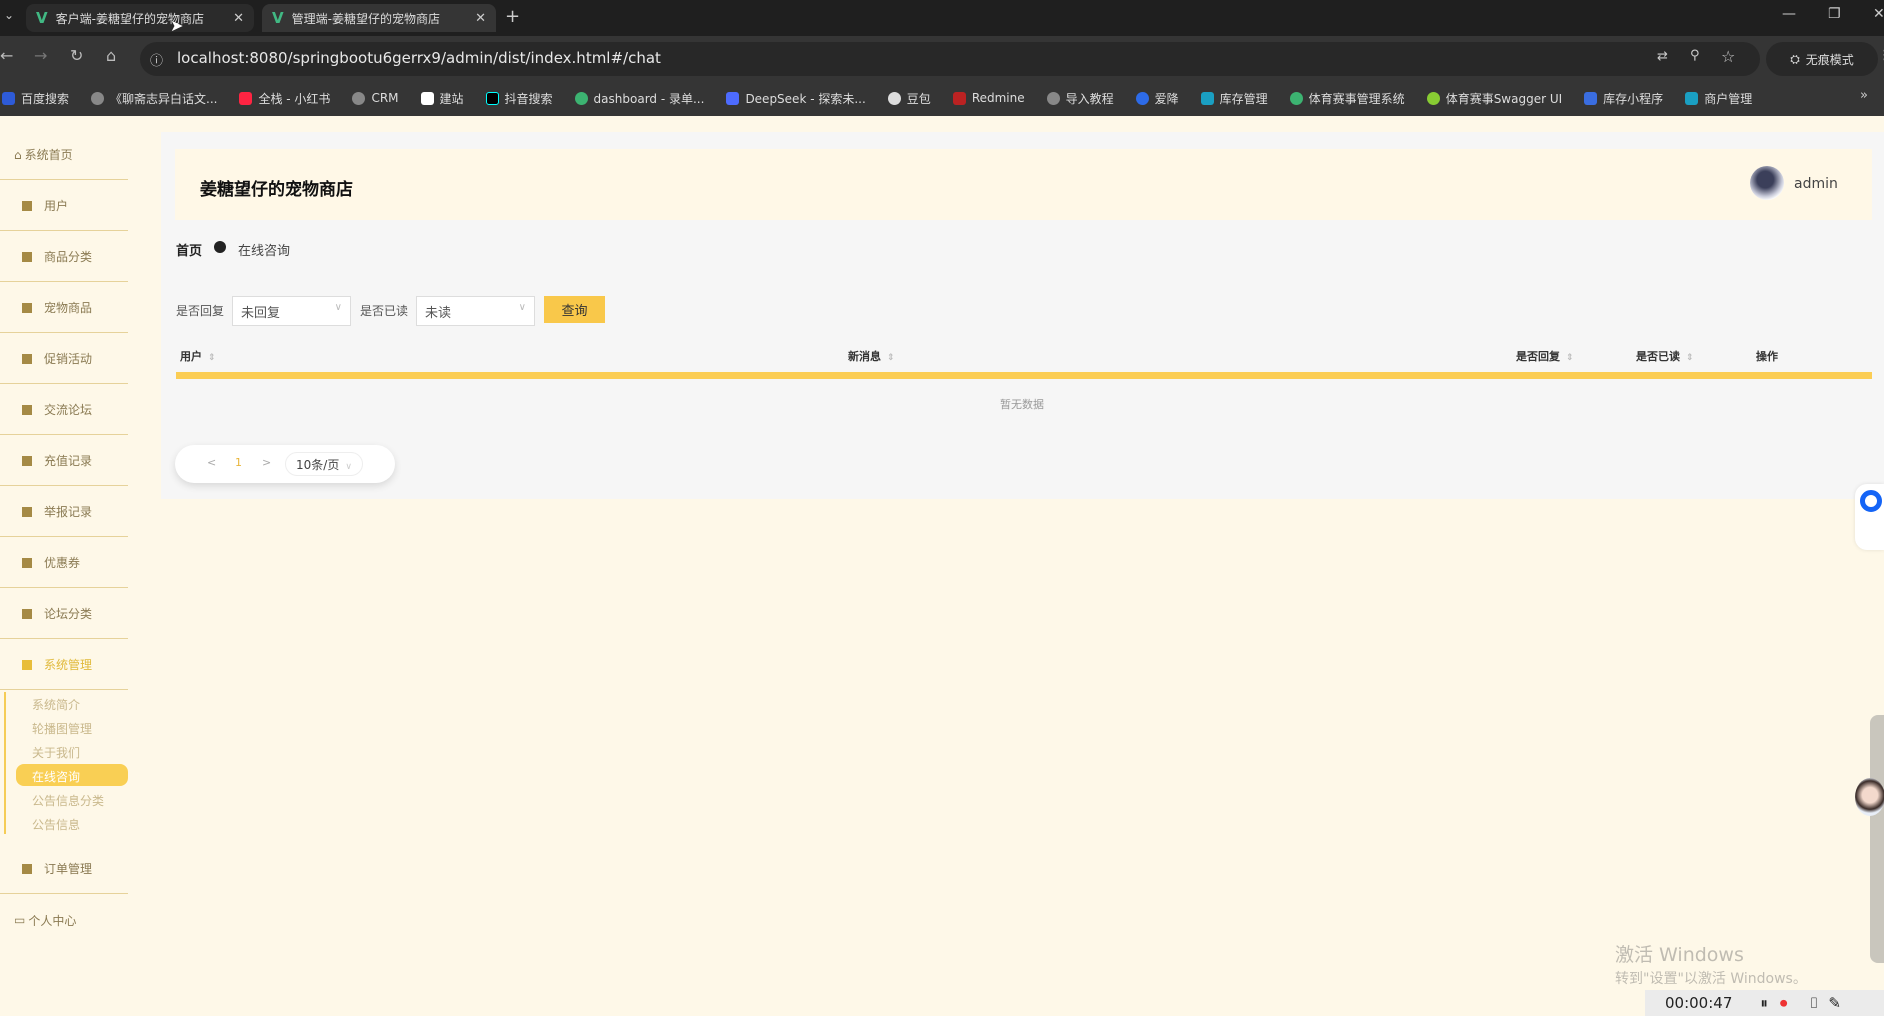  What do you see at coordinates (111, 55) in the screenshot?
I see `home-icon: ⌂` at bounding box center [111, 55].